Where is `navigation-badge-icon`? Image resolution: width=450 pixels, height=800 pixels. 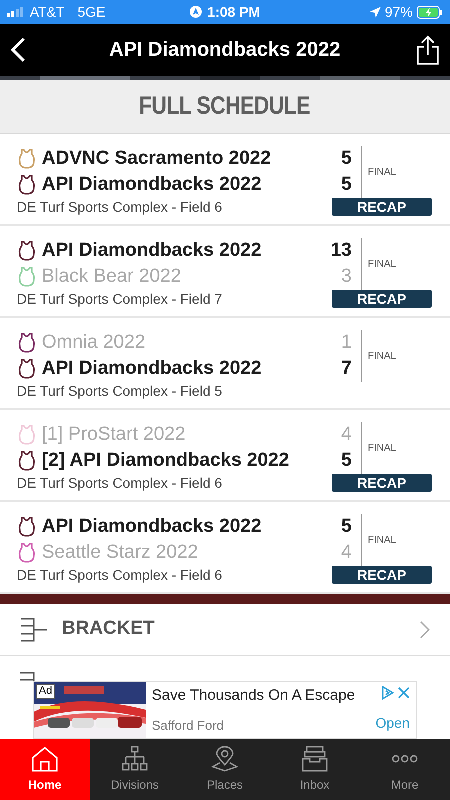
navigation-badge-icon is located at coordinates (196, 12).